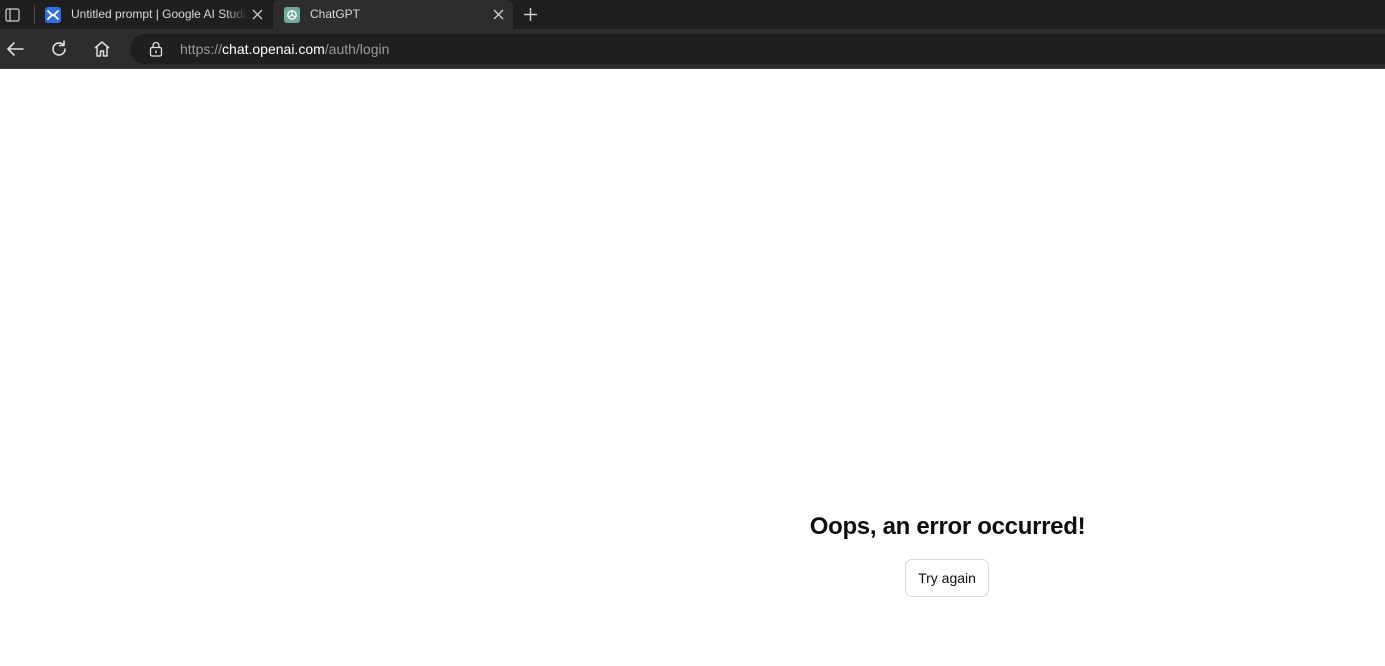  I want to click on back-arrow-icon, so click(15, 49).